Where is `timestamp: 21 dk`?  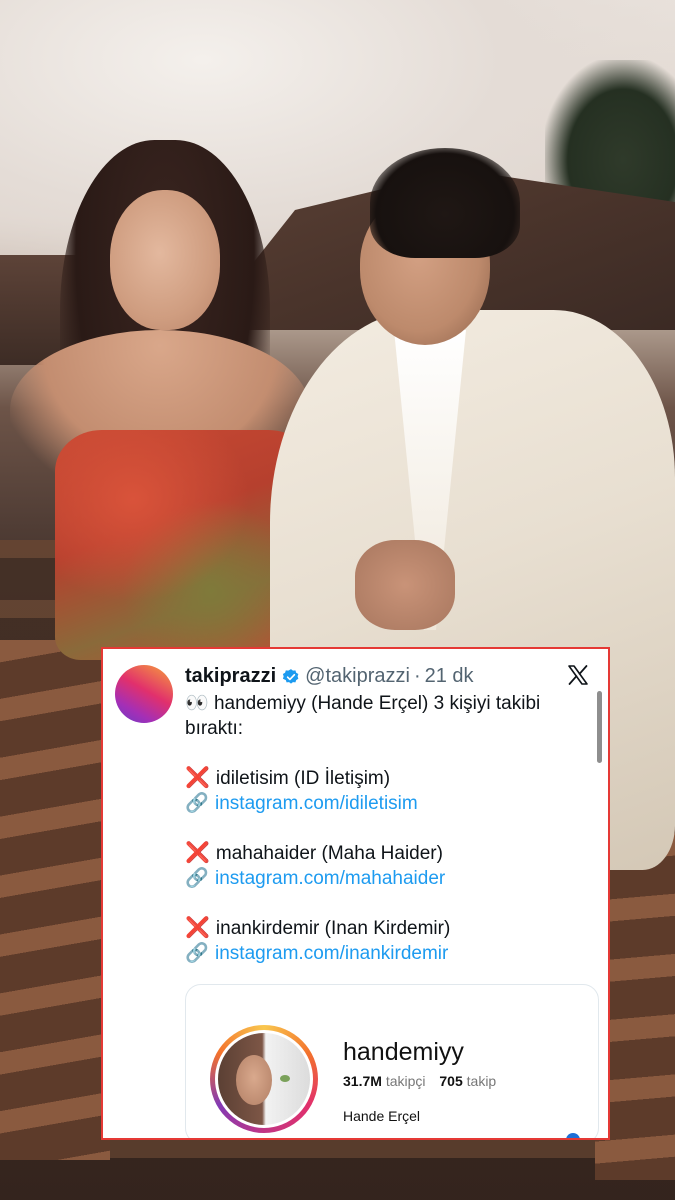
timestamp: 21 dk is located at coordinates (449, 676).